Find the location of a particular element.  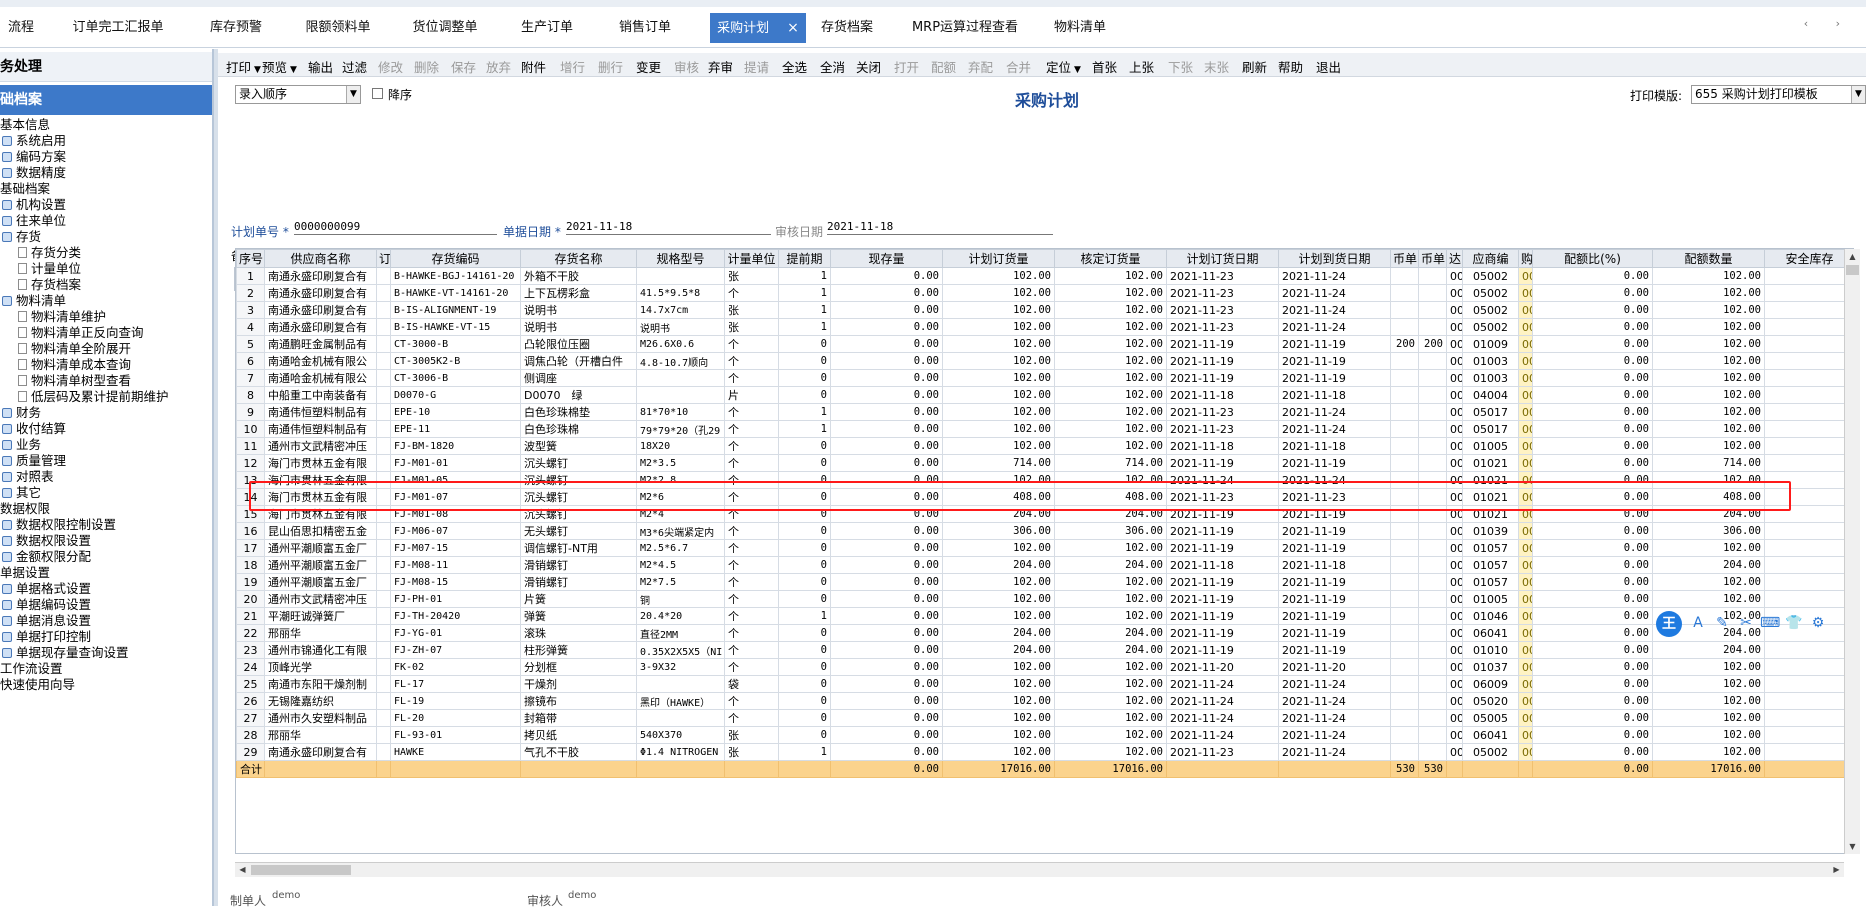

table-cell: 05017 is located at coordinates (1490, 429).